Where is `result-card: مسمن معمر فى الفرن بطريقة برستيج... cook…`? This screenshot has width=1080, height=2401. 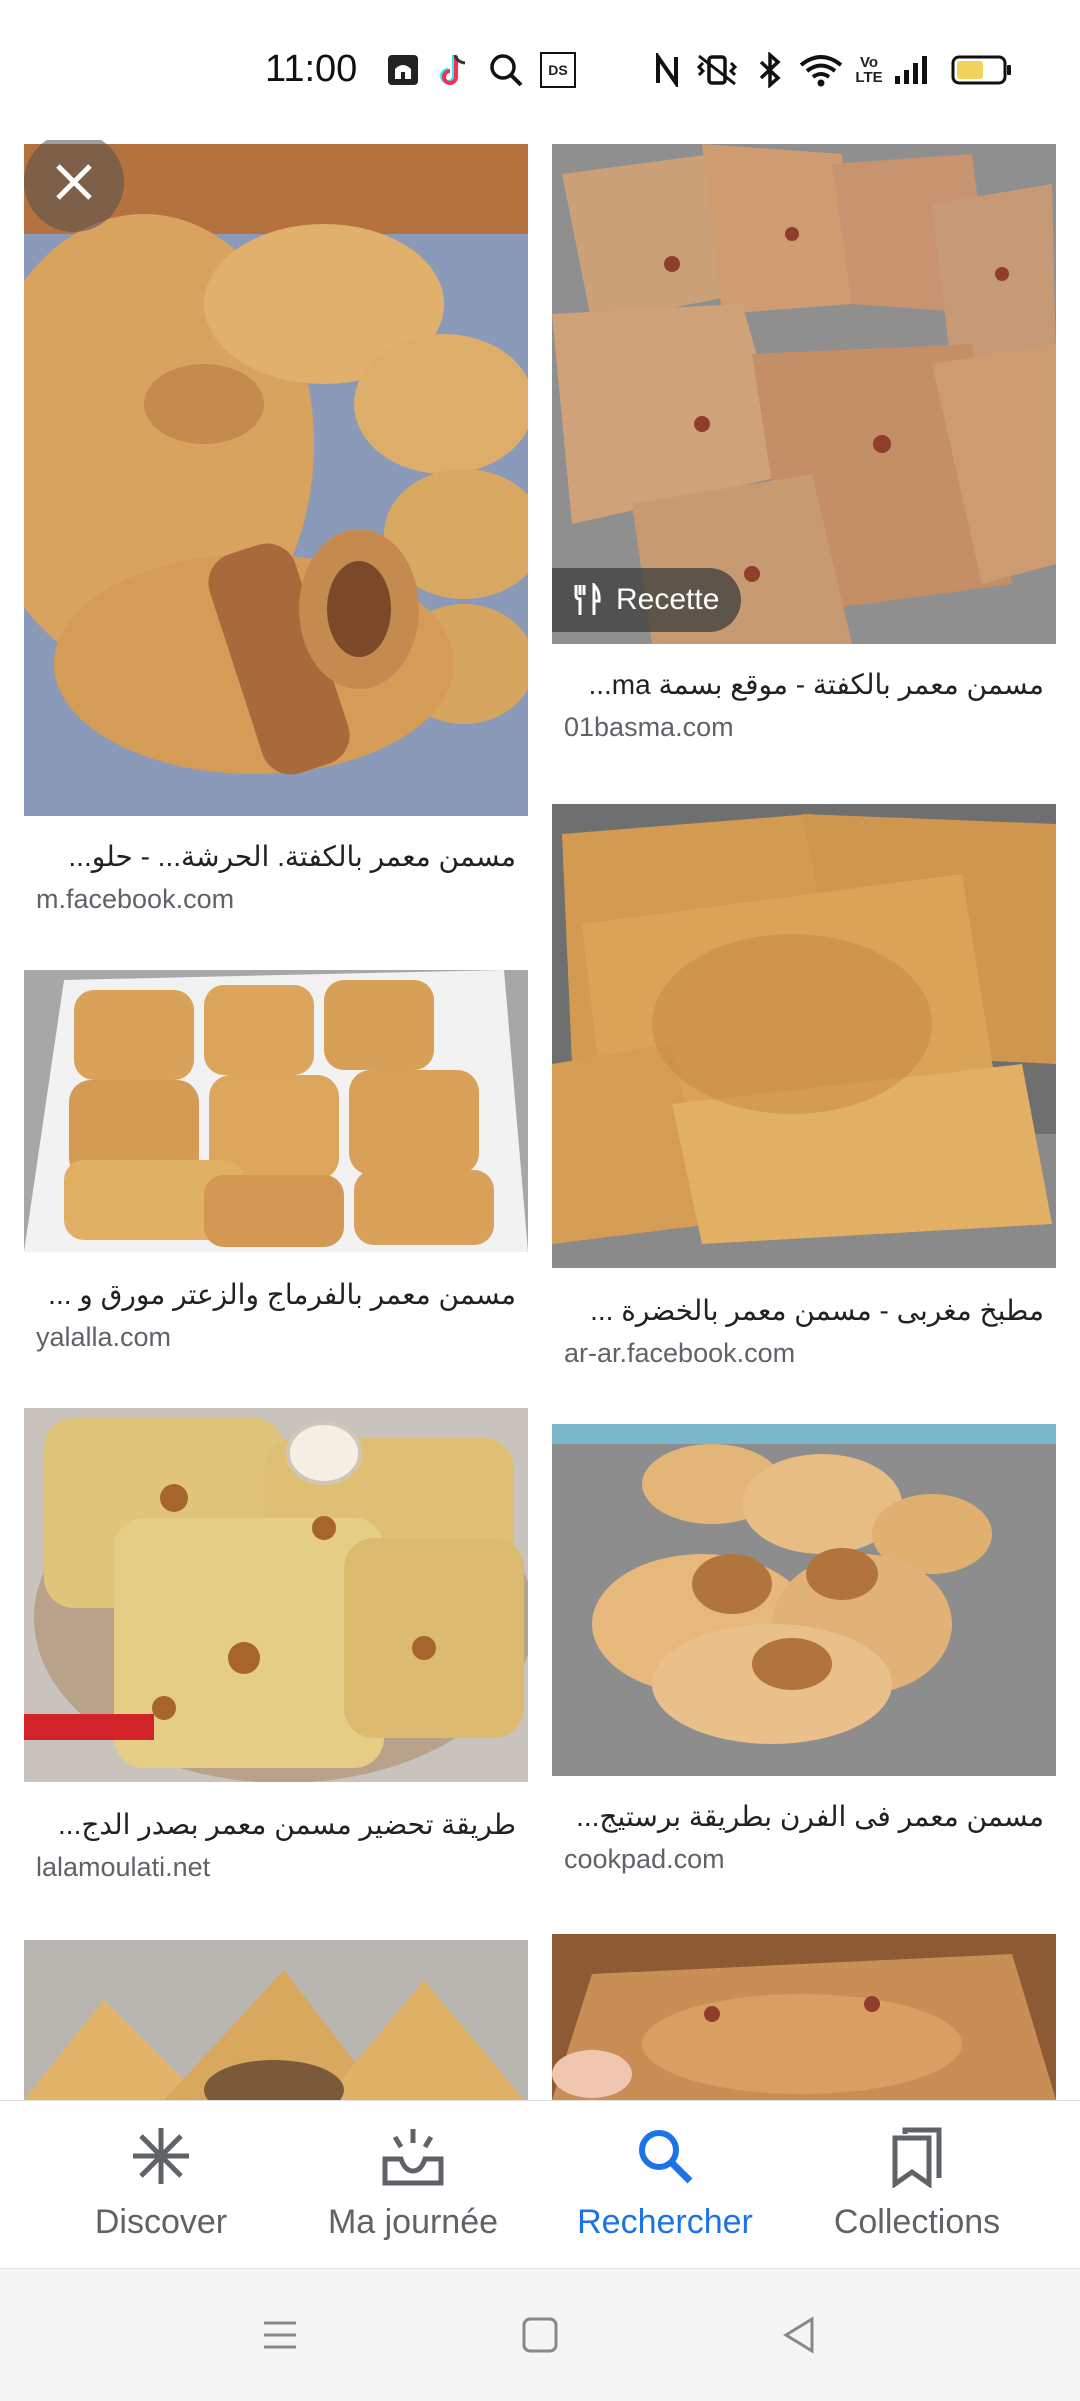 result-card: مسمن معمر فى الفرن بطريقة برستيج... cook… is located at coordinates (804, 1664).